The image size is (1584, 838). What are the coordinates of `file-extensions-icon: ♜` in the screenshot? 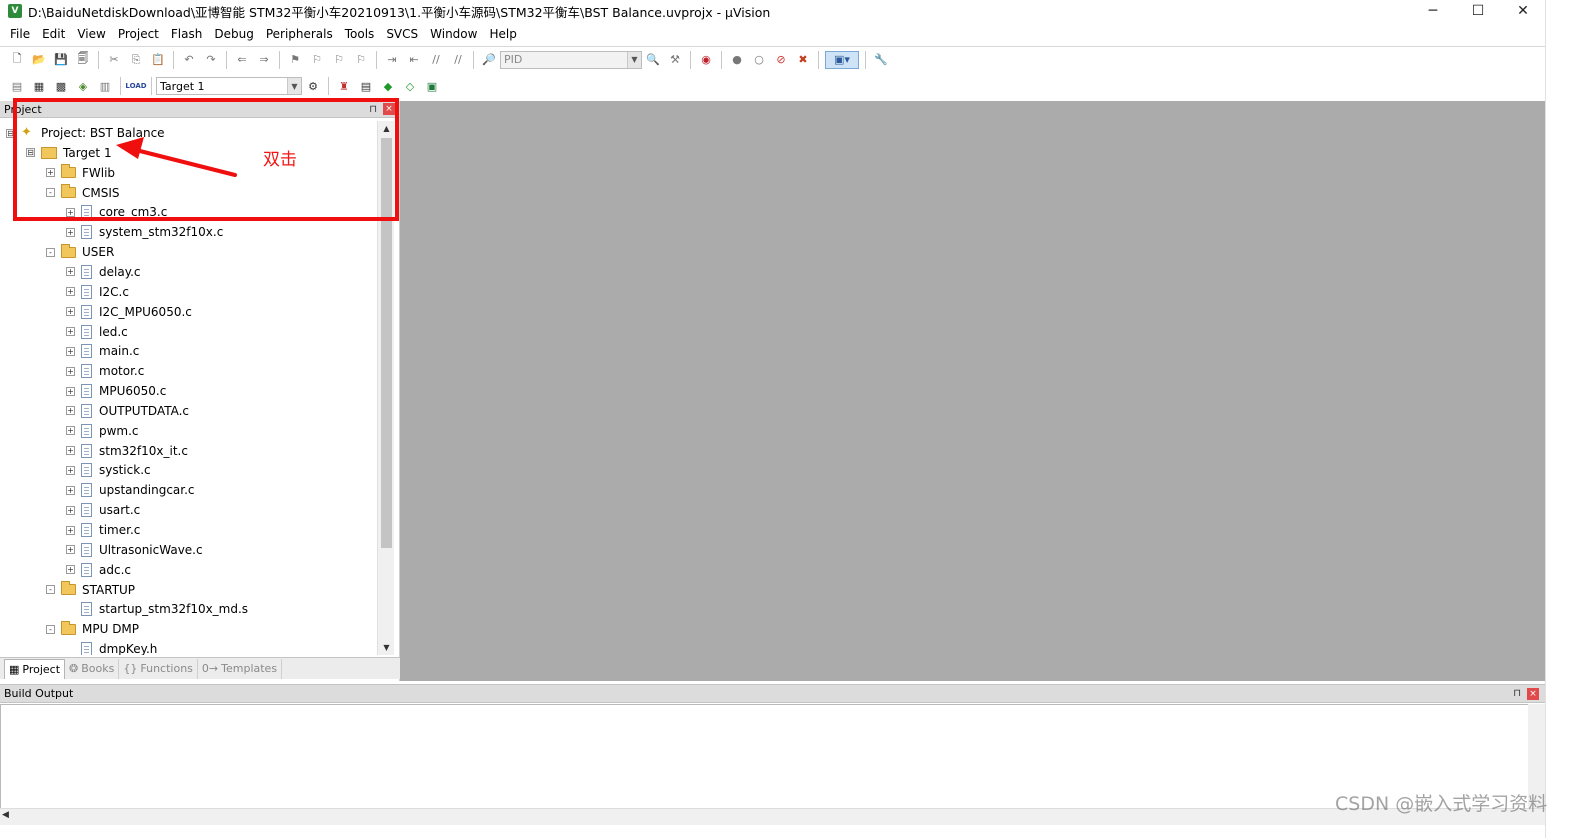 It's located at (344, 86).